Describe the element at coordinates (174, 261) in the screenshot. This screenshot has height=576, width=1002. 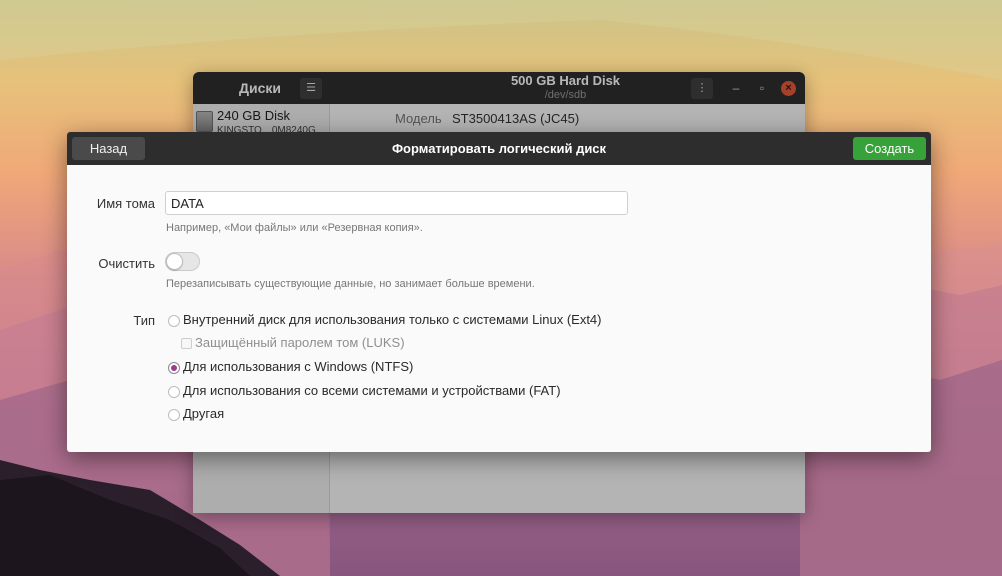
I see `toggle-knob` at that location.